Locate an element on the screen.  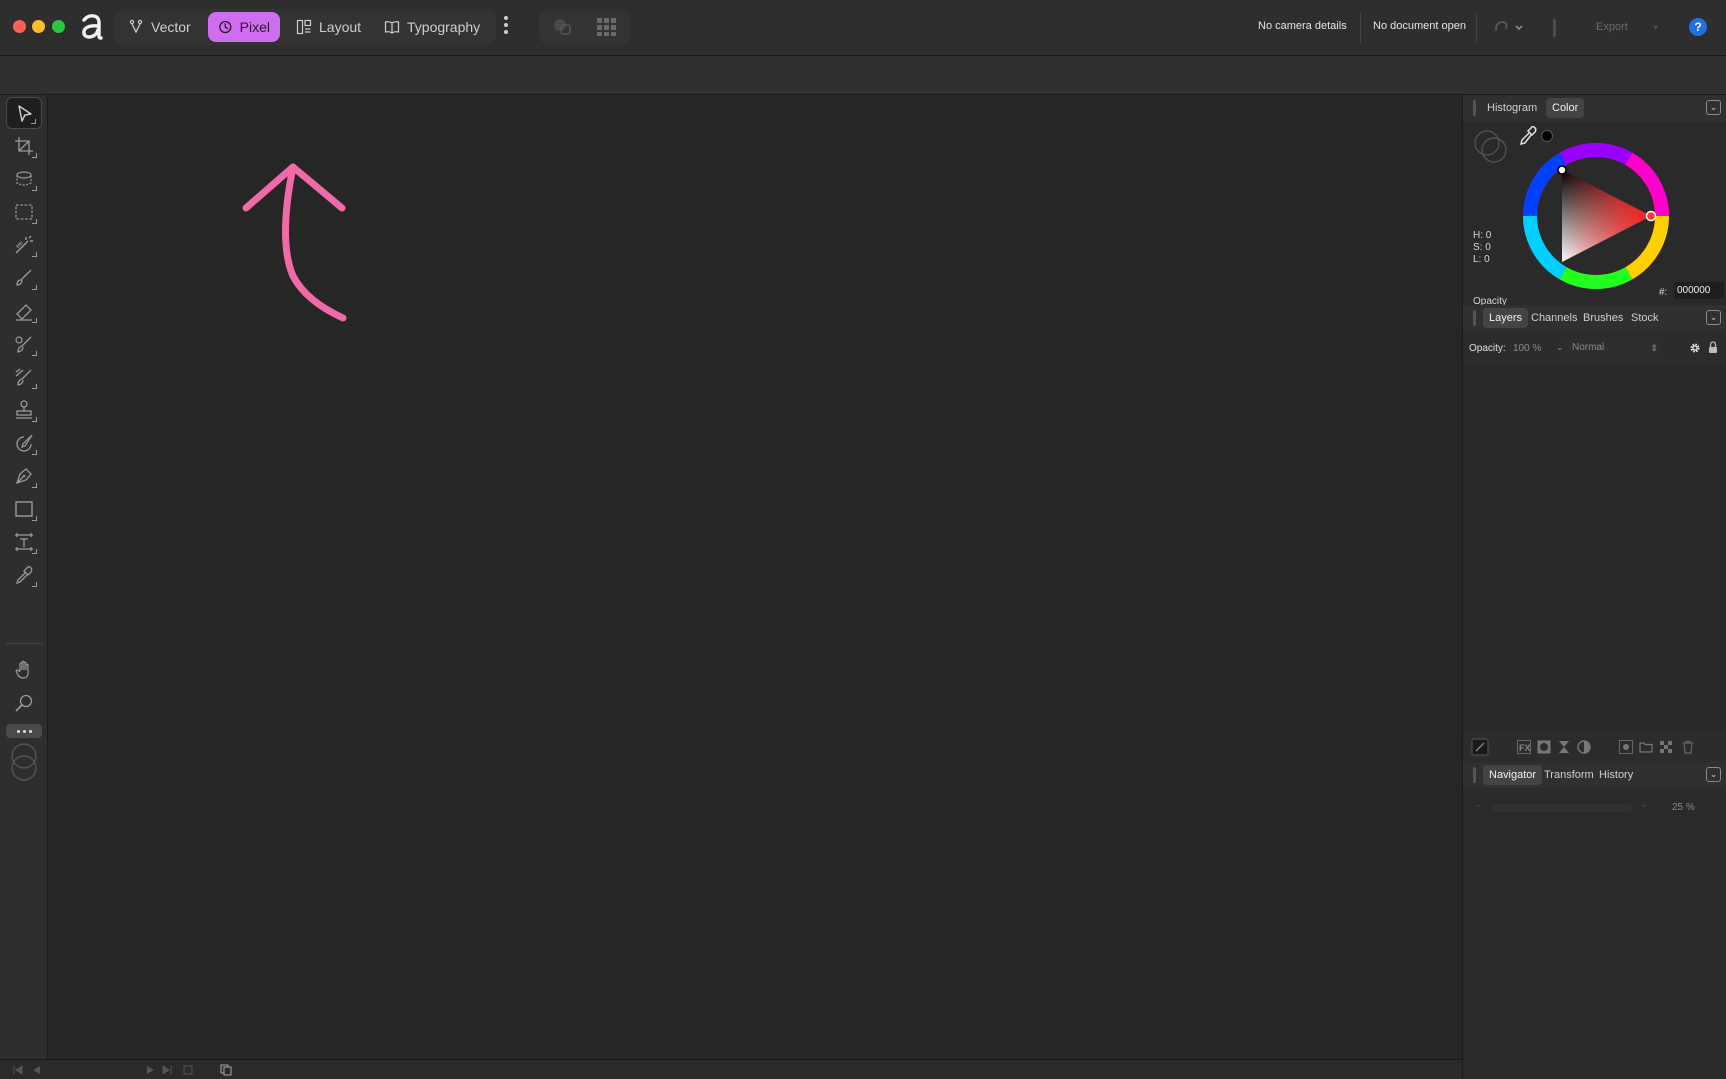
tools-panel is located at coordinates (24, 577).